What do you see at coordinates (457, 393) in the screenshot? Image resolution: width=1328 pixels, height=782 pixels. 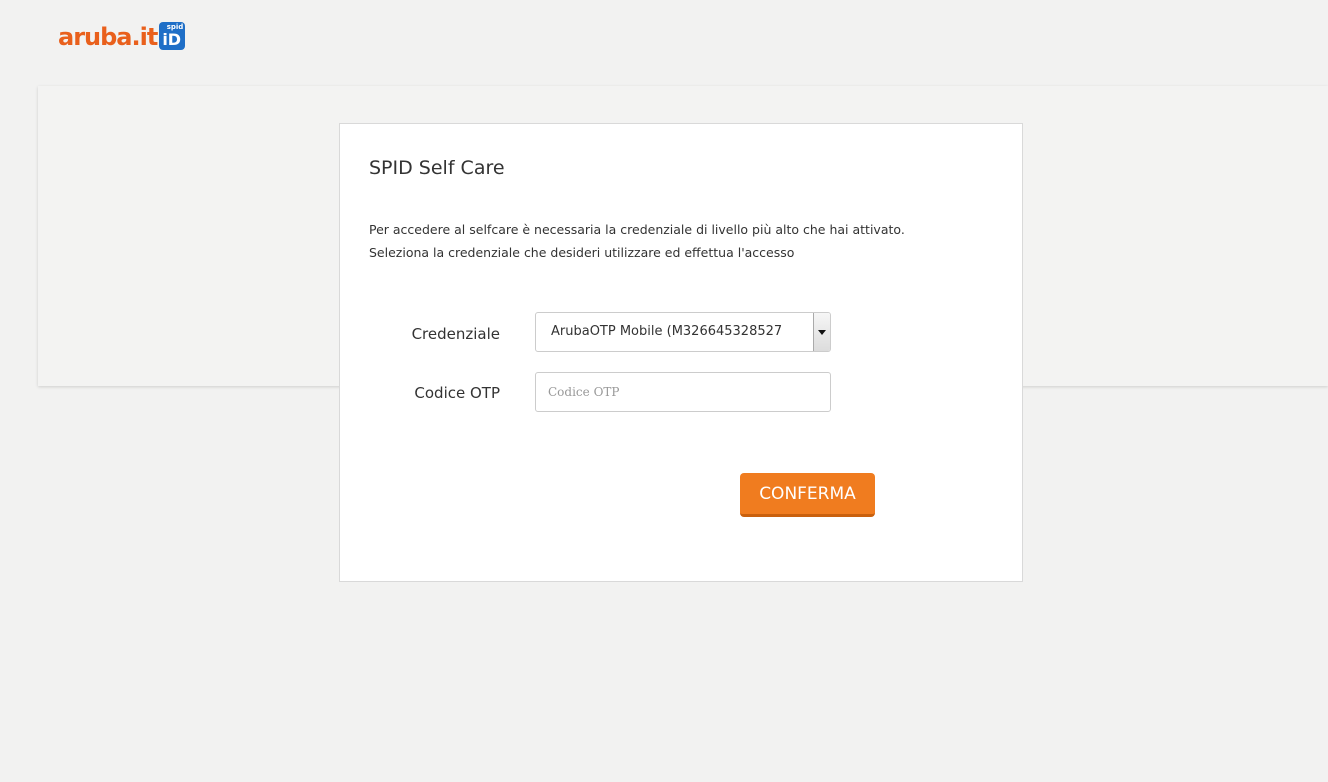 I see `otp-label: Codice OTP` at bounding box center [457, 393].